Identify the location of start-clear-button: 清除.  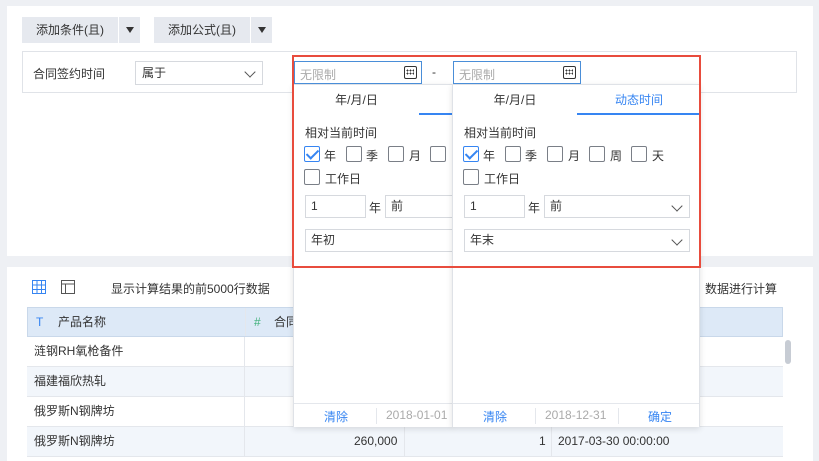
(336, 416).